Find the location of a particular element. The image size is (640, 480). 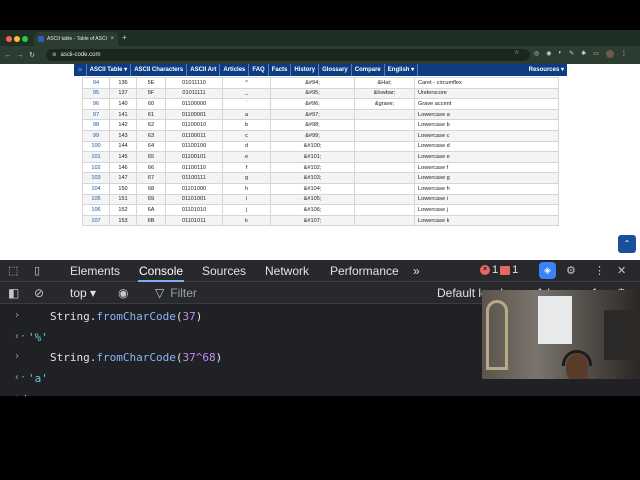

inspect-element-icon: ⬚ is located at coordinates (13, 270).